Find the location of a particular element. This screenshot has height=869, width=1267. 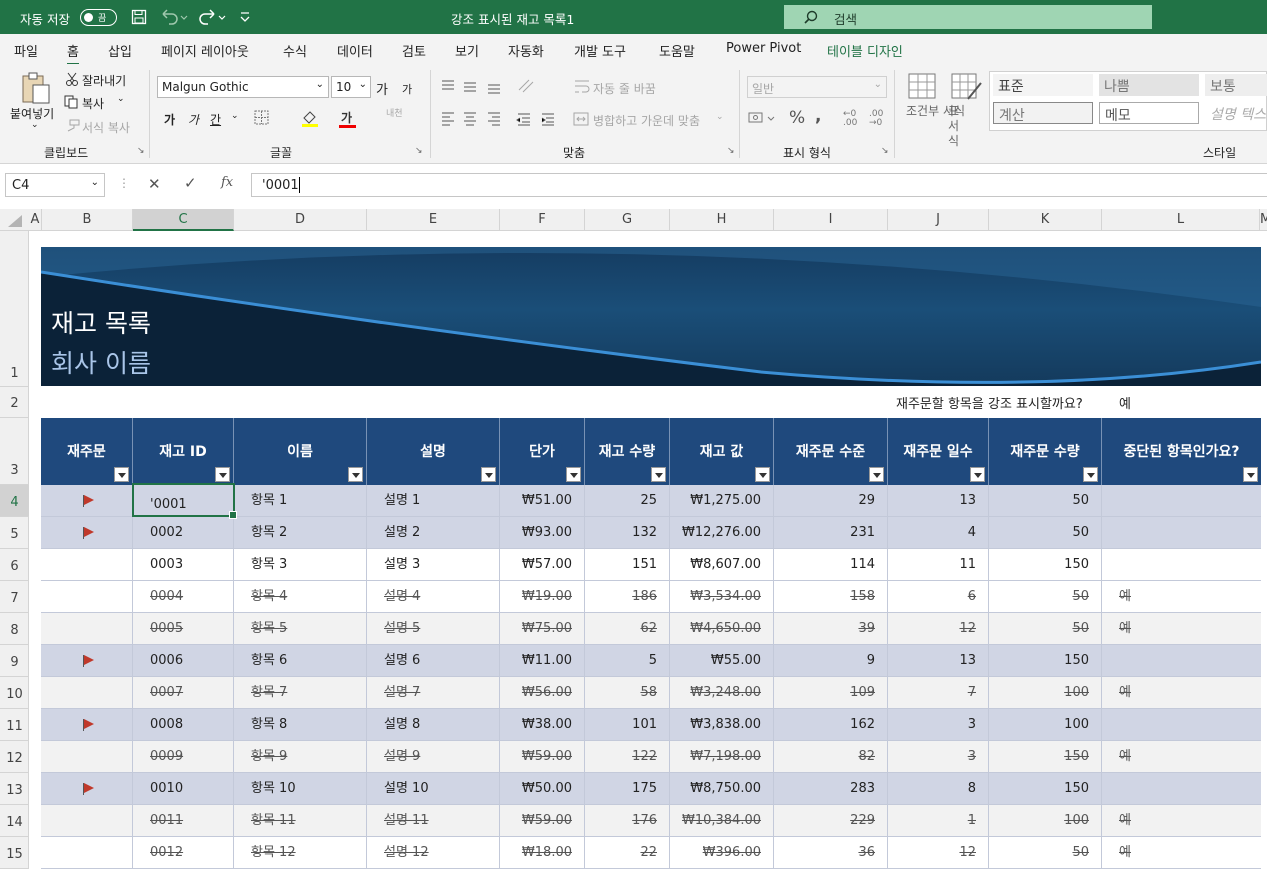

merge-dropdown-icon: ⌄ is located at coordinates (720, 117).